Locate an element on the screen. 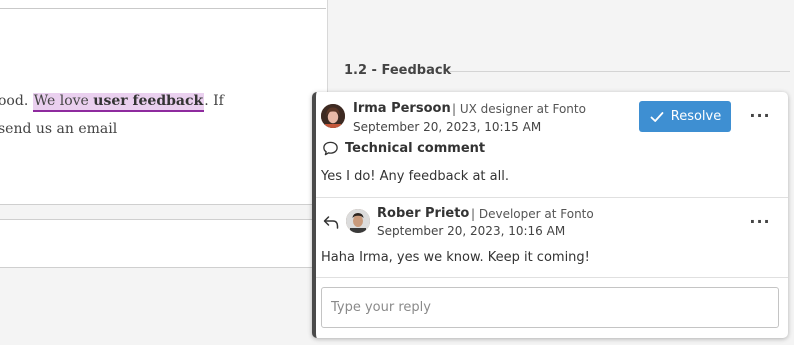  reply-author-role: | Developer at Fonto is located at coordinates (532, 214).